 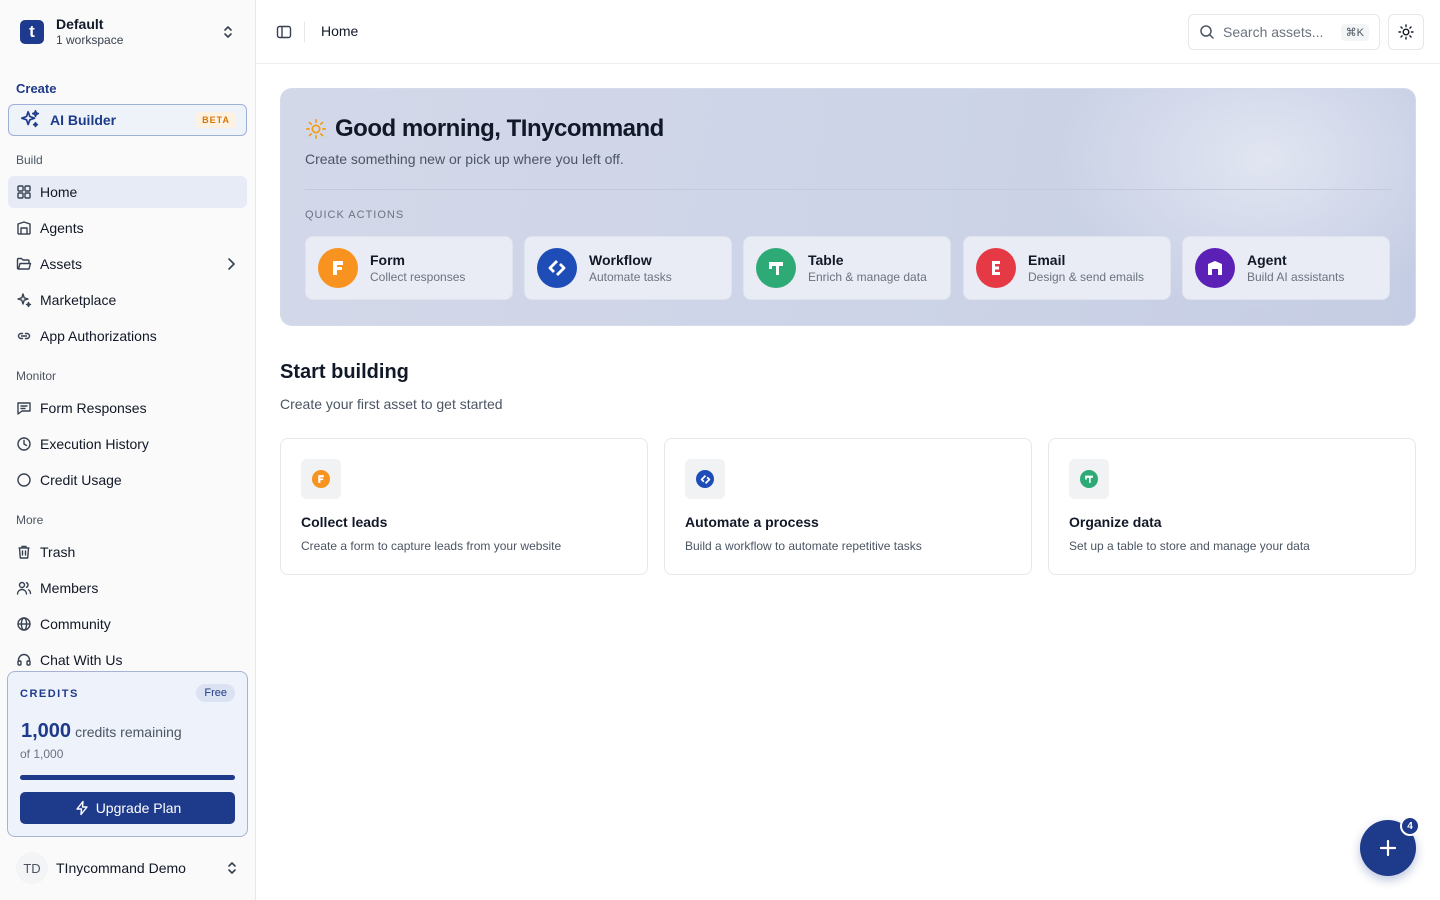 What do you see at coordinates (848, 189) in the screenshot?
I see `hero-divider` at bounding box center [848, 189].